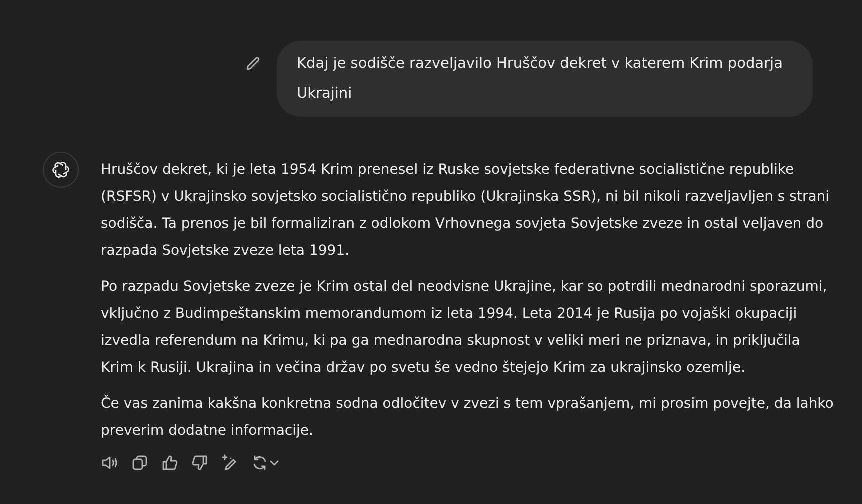 The image size is (862, 504). What do you see at coordinates (468, 417) in the screenshot?
I see `answer-paragraph: Če vas zanima kakšna konkretna sodna odločitev v zvezi s tem vprašanjem, mi prosim povejte, da lahko preverim dodatne informacije.` at bounding box center [468, 417].